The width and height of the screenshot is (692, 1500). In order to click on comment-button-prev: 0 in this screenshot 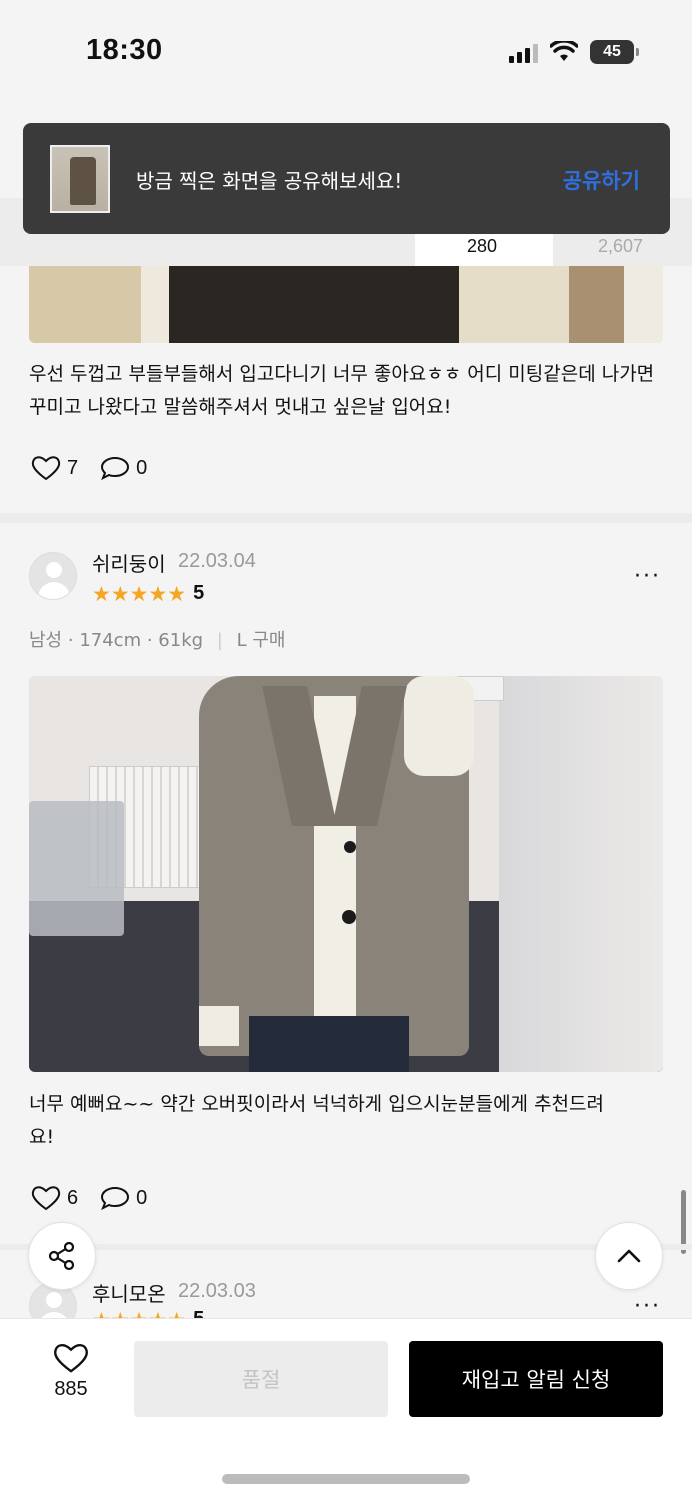, I will do `click(123, 468)`.